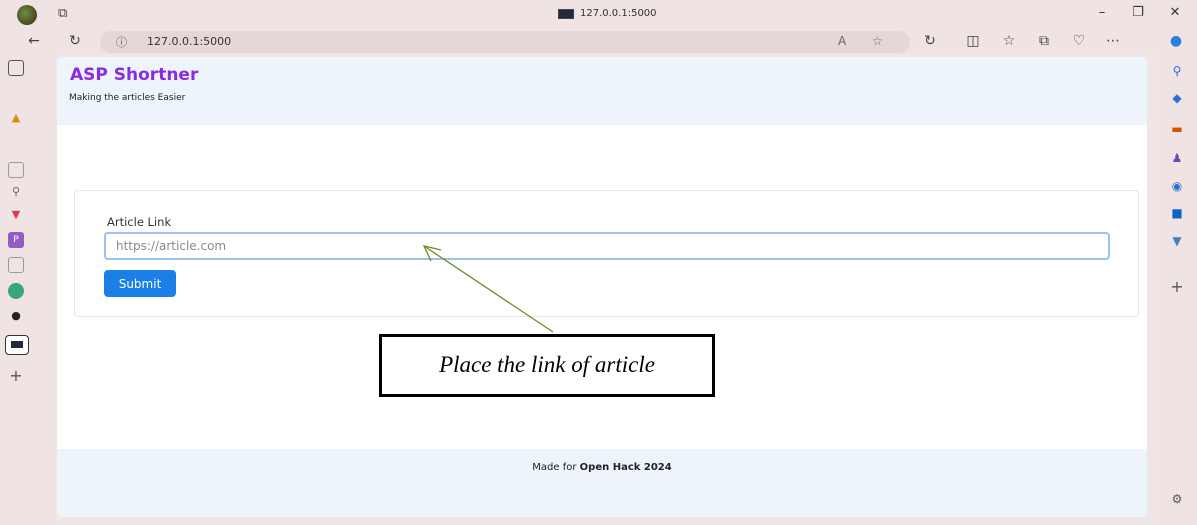  I want to click on tab-panel-icon, so click(16, 68).